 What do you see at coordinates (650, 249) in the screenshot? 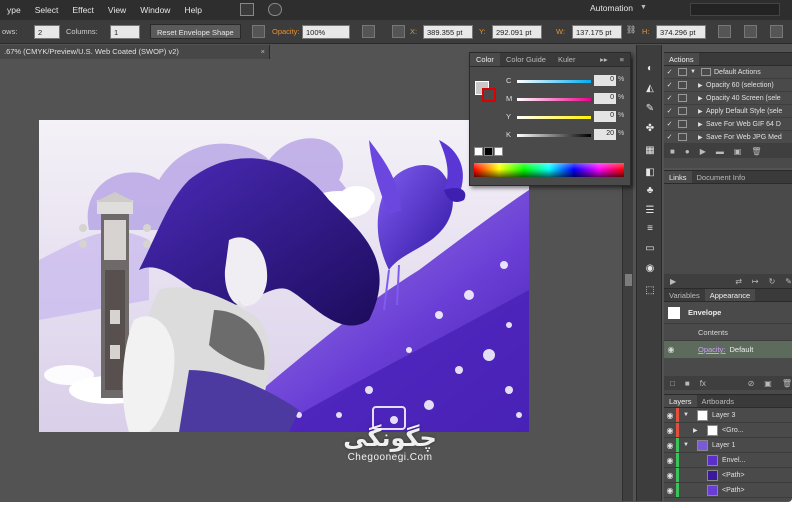
I see `gradient-panel-icon: ▭` at bounding box center [650, 249].